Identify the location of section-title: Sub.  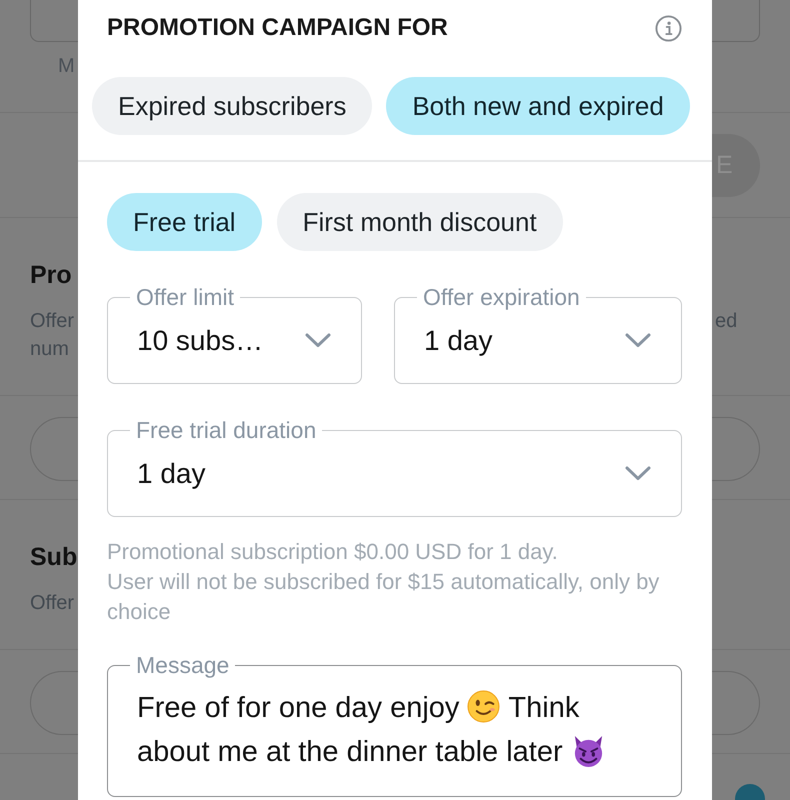
(54, 557).